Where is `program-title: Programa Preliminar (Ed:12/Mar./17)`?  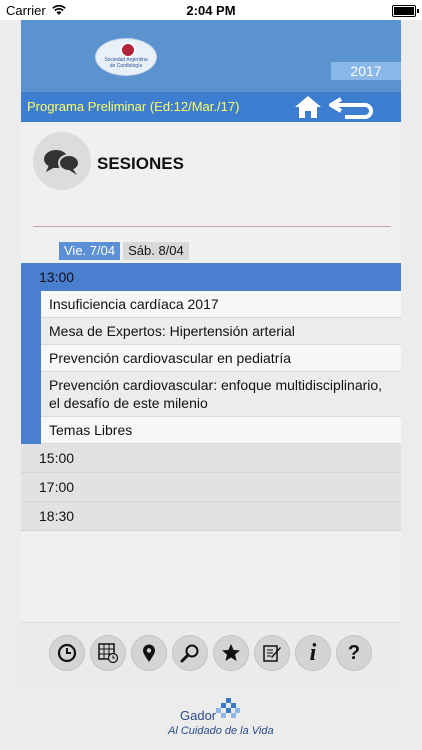 program-title: Programa Preliminar (Ed:12/Mar./17) is located at coordinates (133, 106).